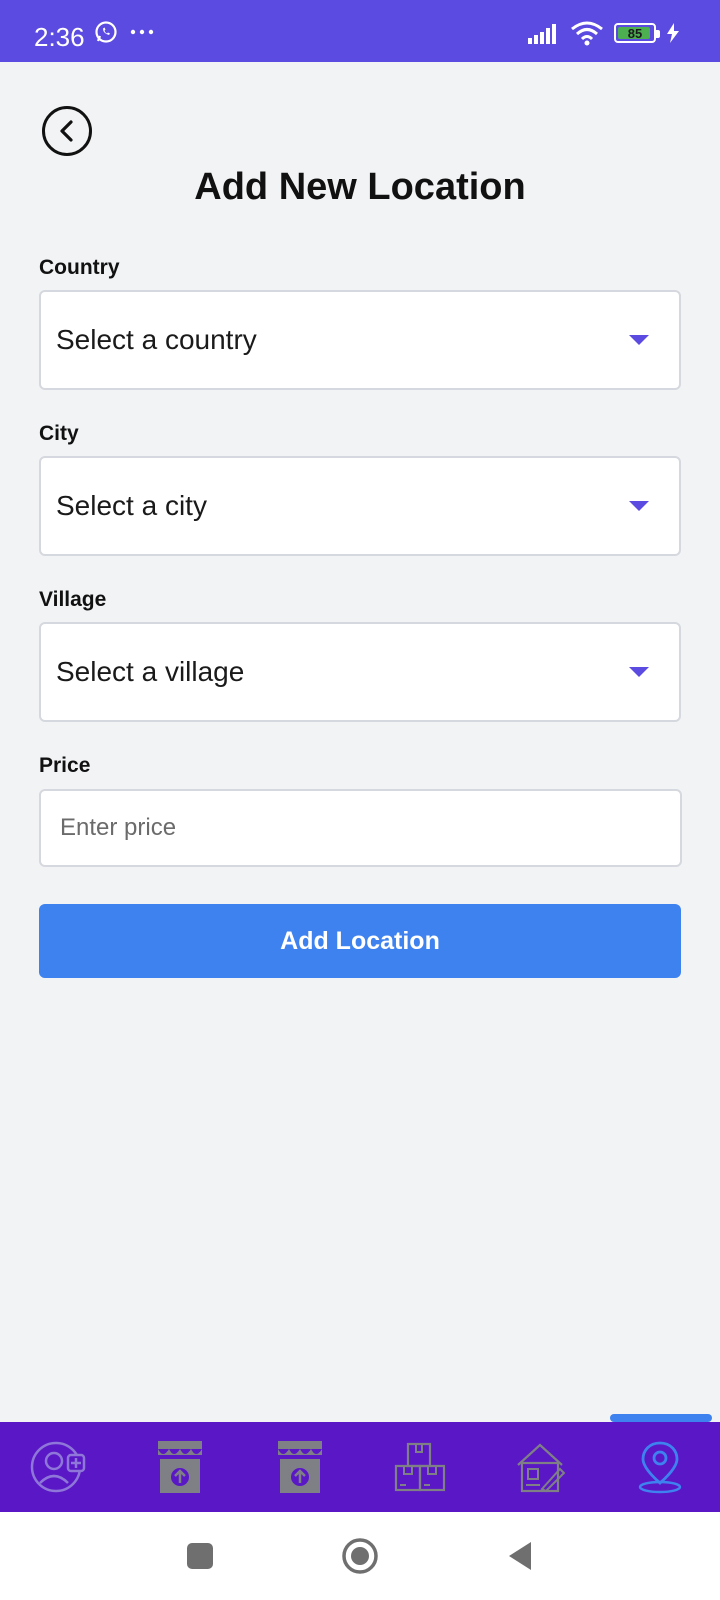  I want to click on nav-add-user, so click(60, 1467).